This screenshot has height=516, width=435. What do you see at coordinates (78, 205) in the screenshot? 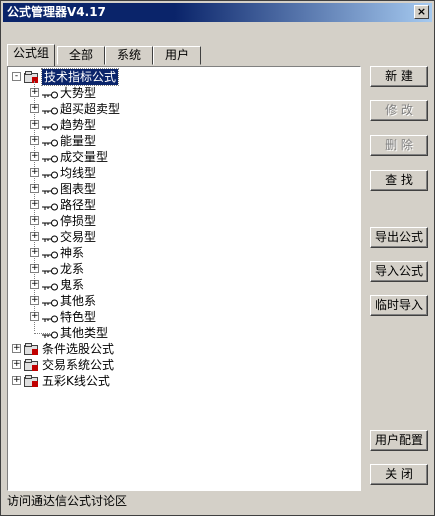
I see `tree-node-label: 路径型` at bounding box center [78, 205].